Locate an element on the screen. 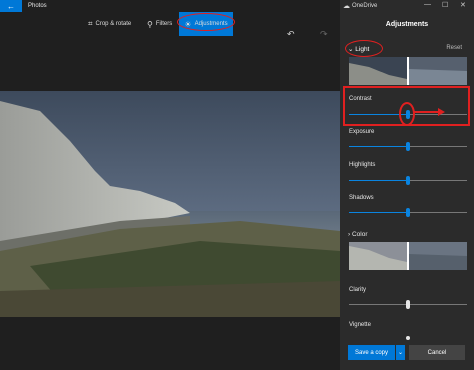 This screenshot has height=370, width=474. chevron-down-icon: ⌄ is located at coordinates (400, 353).